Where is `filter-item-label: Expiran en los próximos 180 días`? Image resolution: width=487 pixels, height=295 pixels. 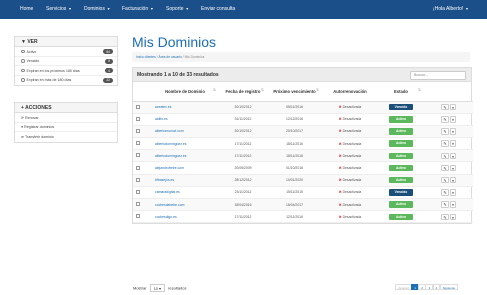
filter-item-label: Expiran en los próximos 180 días is located at coordinates (53, 70).